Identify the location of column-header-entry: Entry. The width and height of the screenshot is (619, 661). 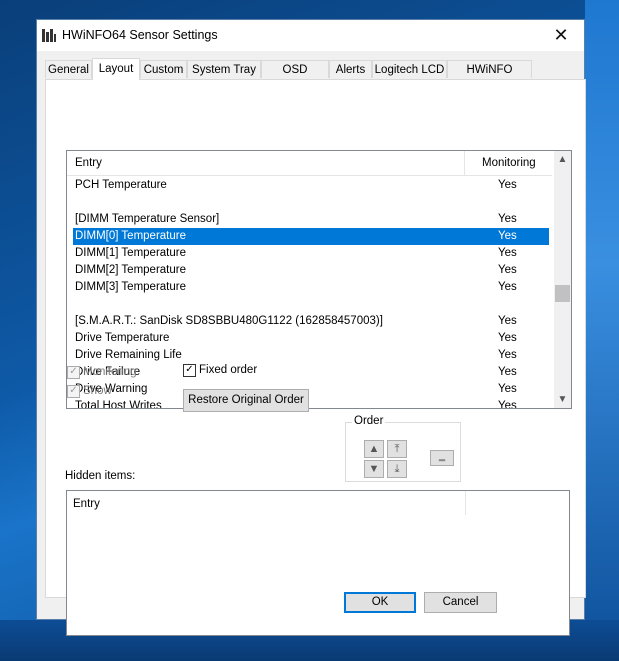
(88, 163).